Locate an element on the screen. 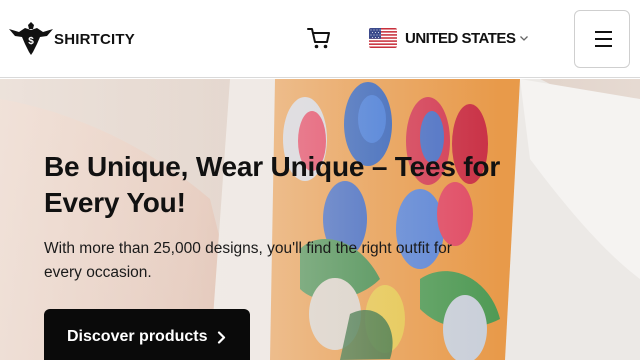 The height and width of the screenshot is (360, 640). eagle-dollar-logo-icon: $ is located at coordinates (31, 38).